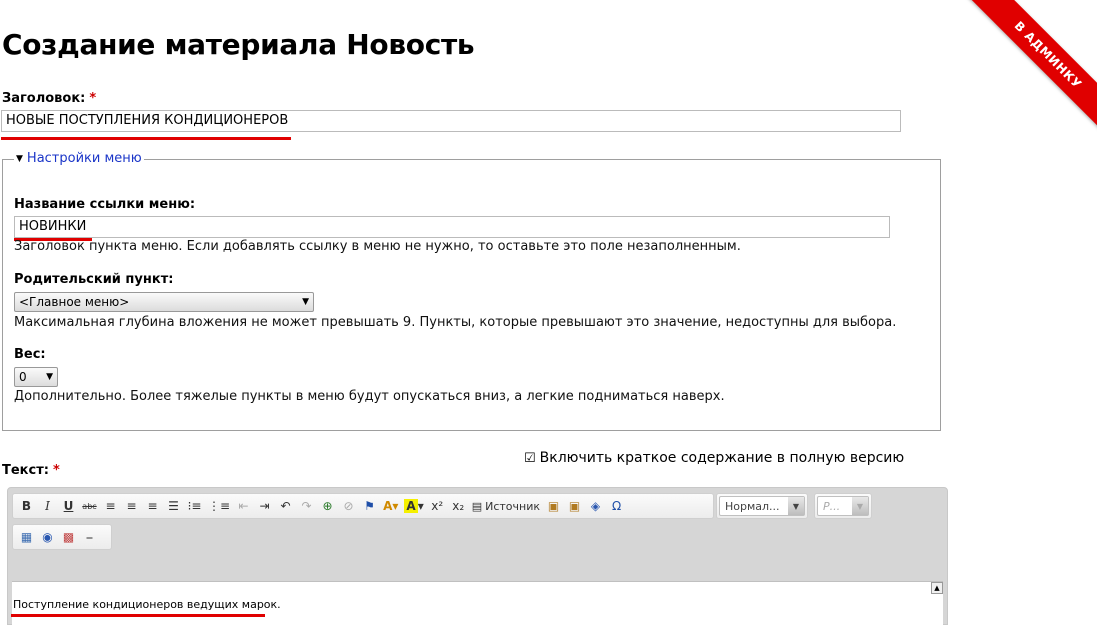 The width and height of the screenshot is (1097, 626). Describe the element at coordinates (138, 615) in the screenshot. I see `red-underline-content` at that location.